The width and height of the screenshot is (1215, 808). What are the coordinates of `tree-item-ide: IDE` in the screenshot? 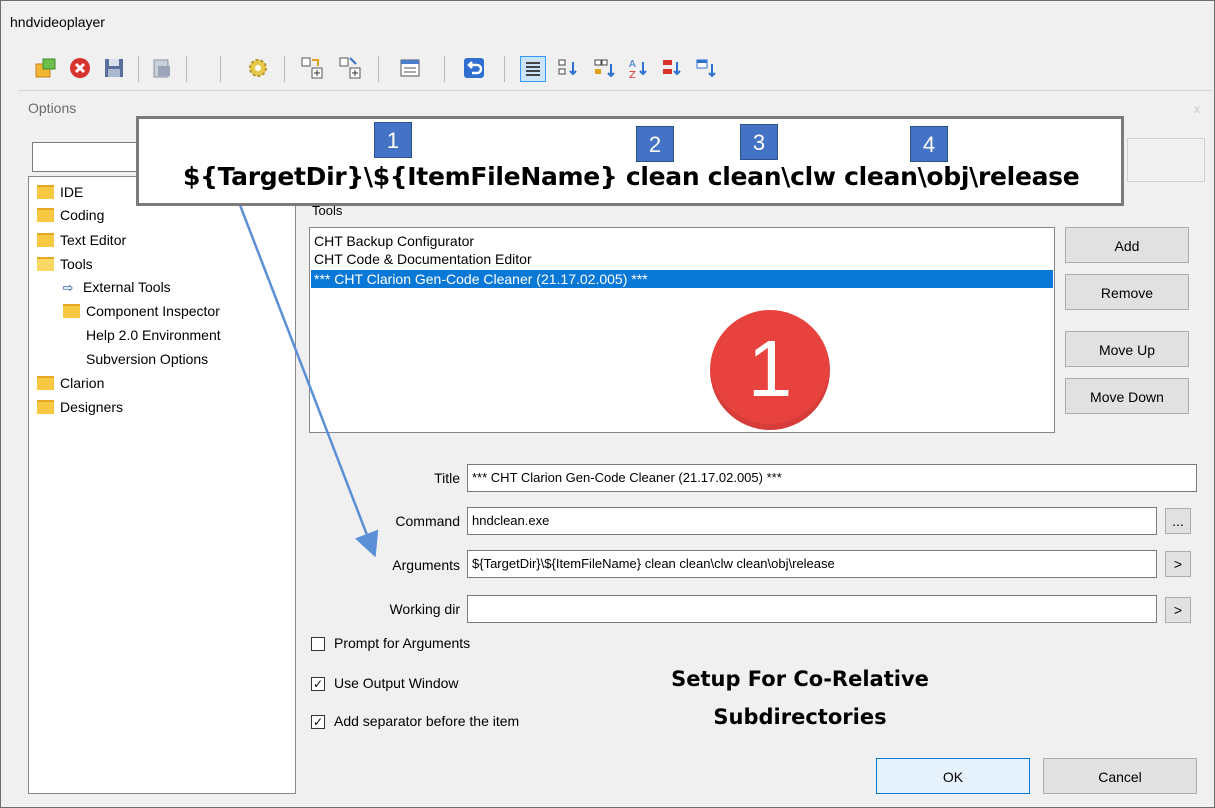 It's located at (60, 192).